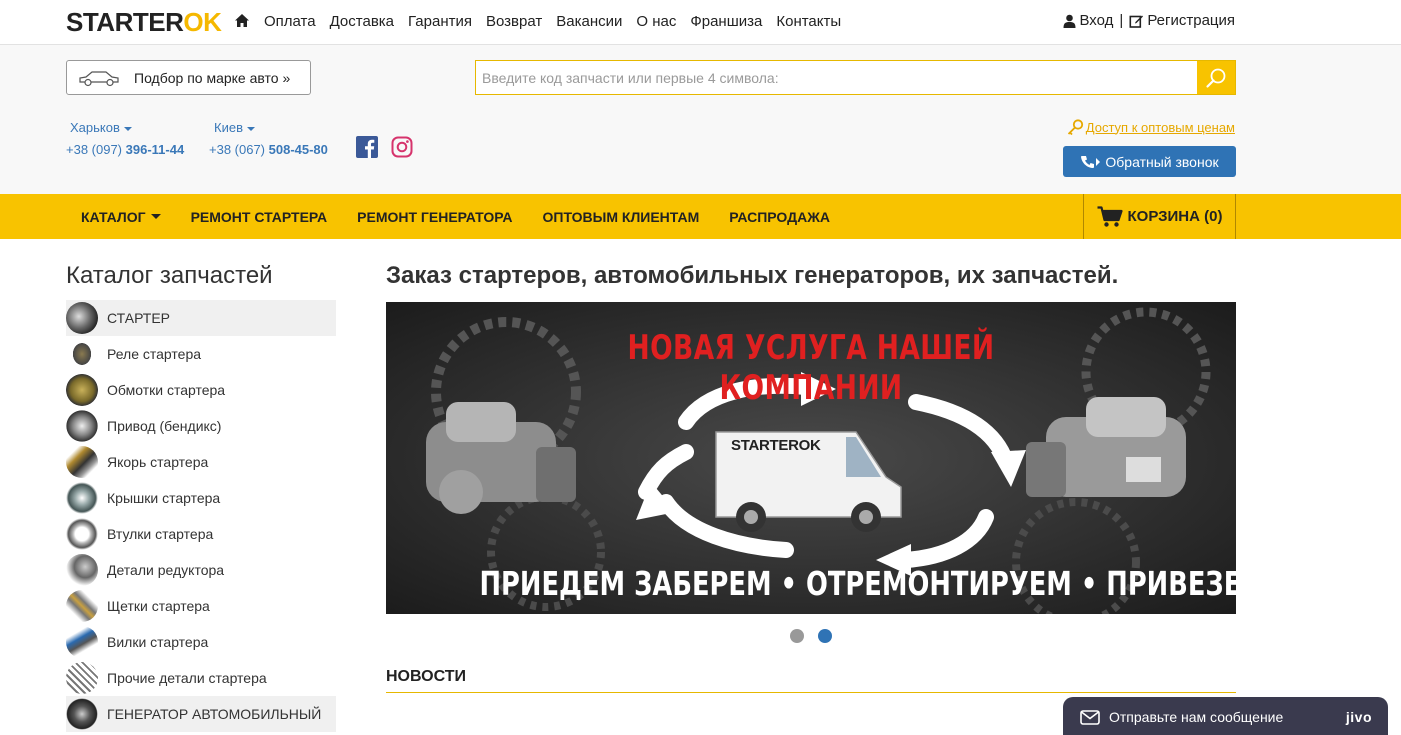 The height and width of the screenshot is (735, 1401). What do you see at coordinates (779, 217) in the screenshot?
I see `nav-sale: РАСПРОДАЖА` at bounding box center [779, 217].